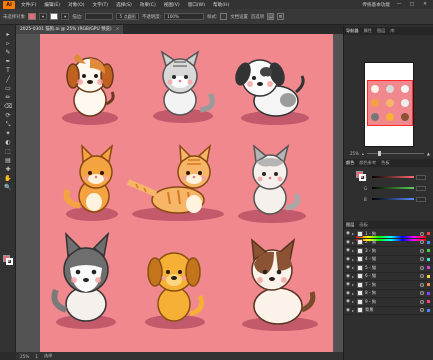 The image size is (433, 360). Describe the element at coordinates (392, 234) in the screenshot. I see `layer-name: 1 - 狗` at that location.